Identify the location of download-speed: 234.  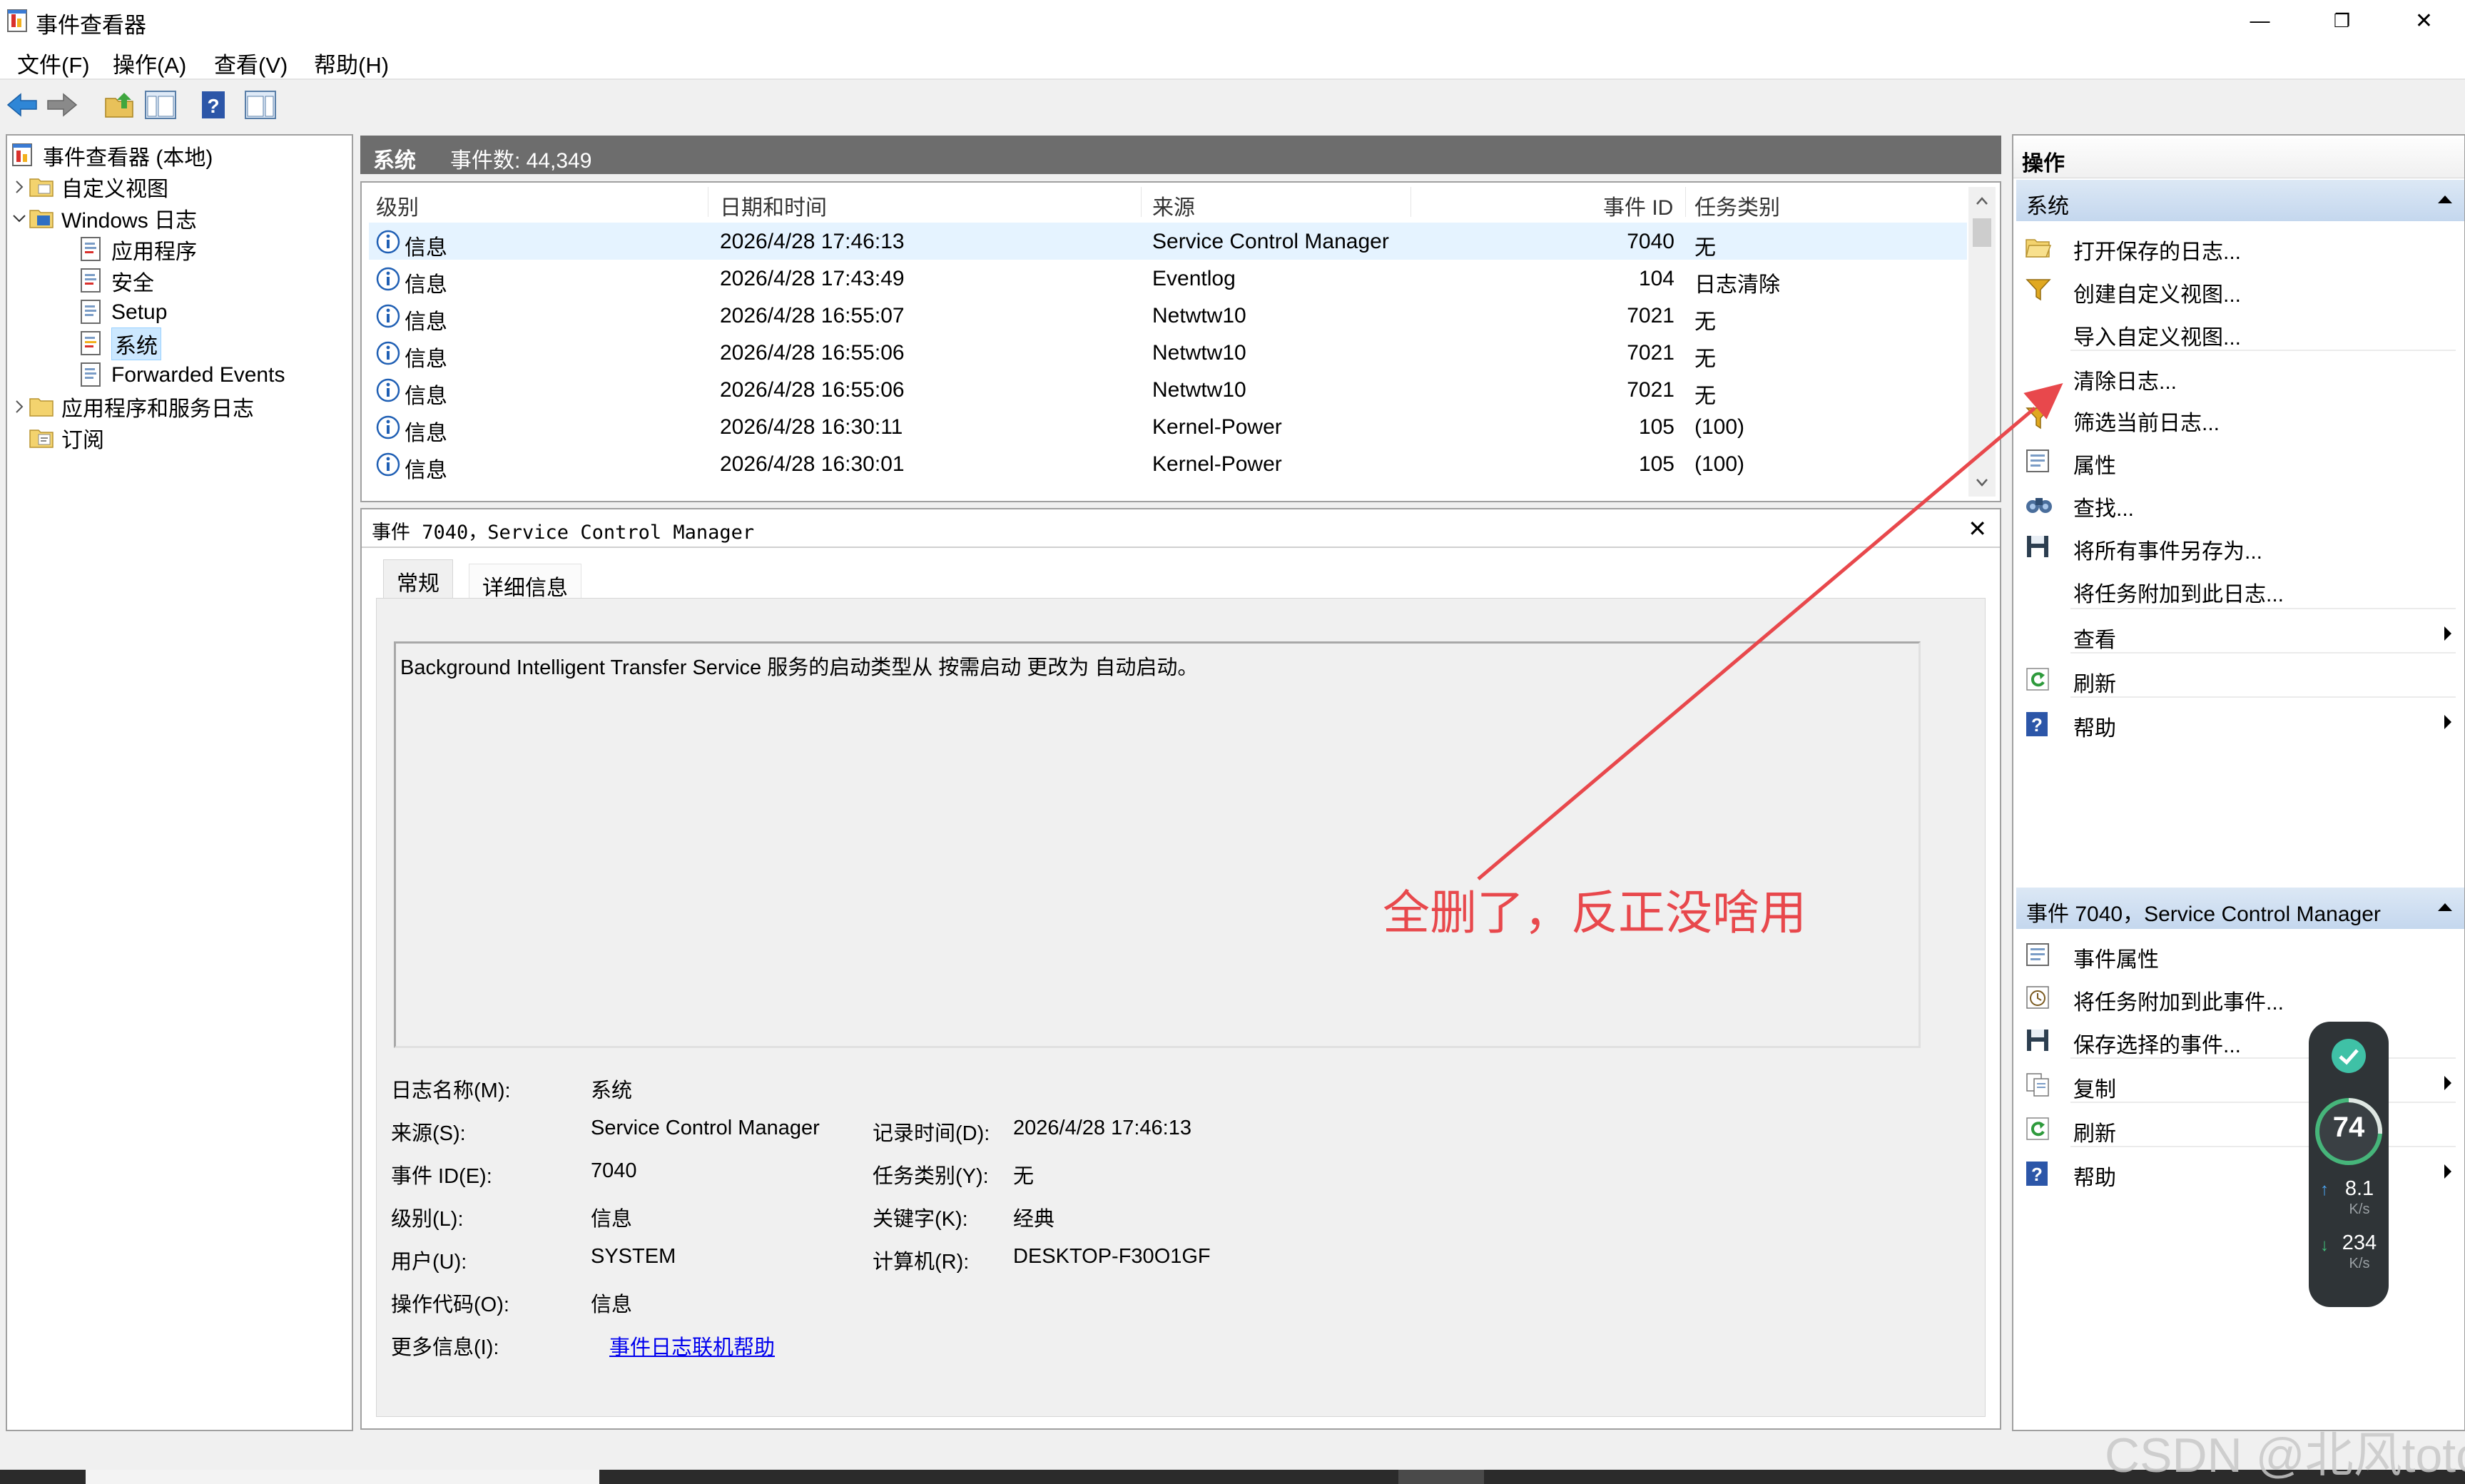
(2359, 1242).